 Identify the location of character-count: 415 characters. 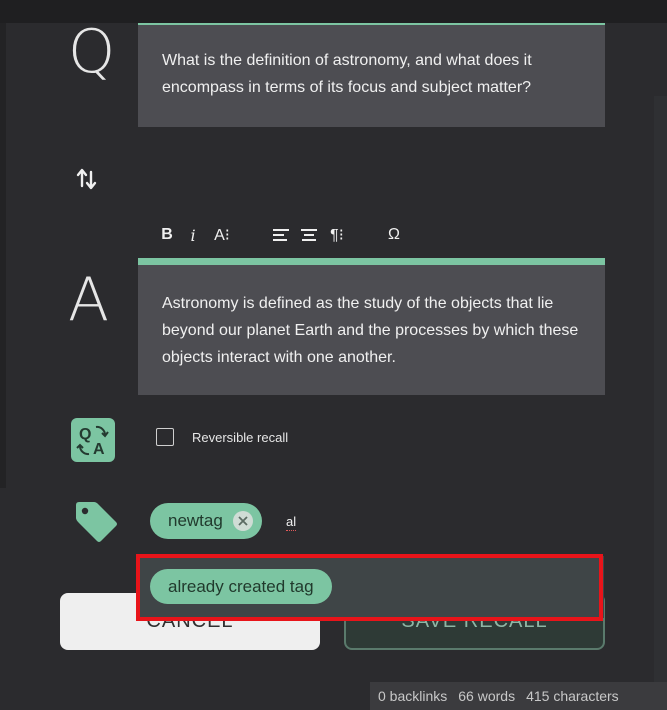
(572, 696).